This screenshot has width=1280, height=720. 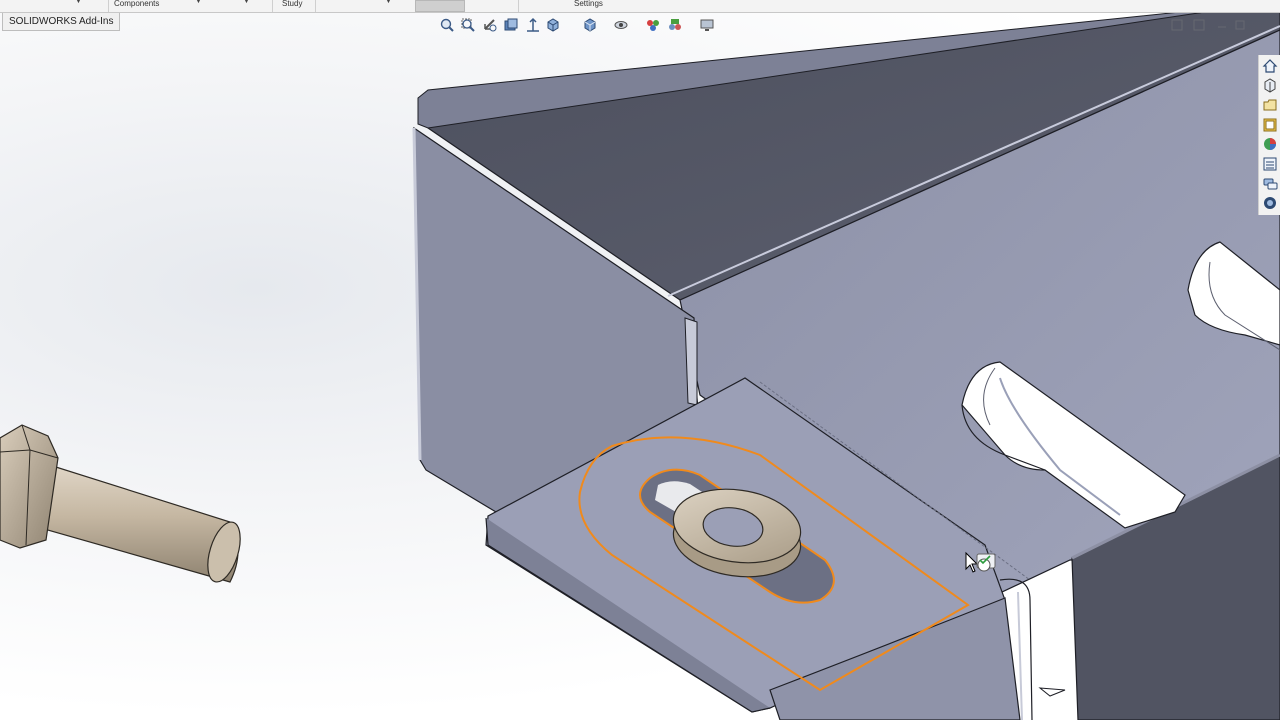 What do you see at coordinates (1270, 105) in the screenshot?
I see `file-explorer-icon` at bounding box center [1270, 105].